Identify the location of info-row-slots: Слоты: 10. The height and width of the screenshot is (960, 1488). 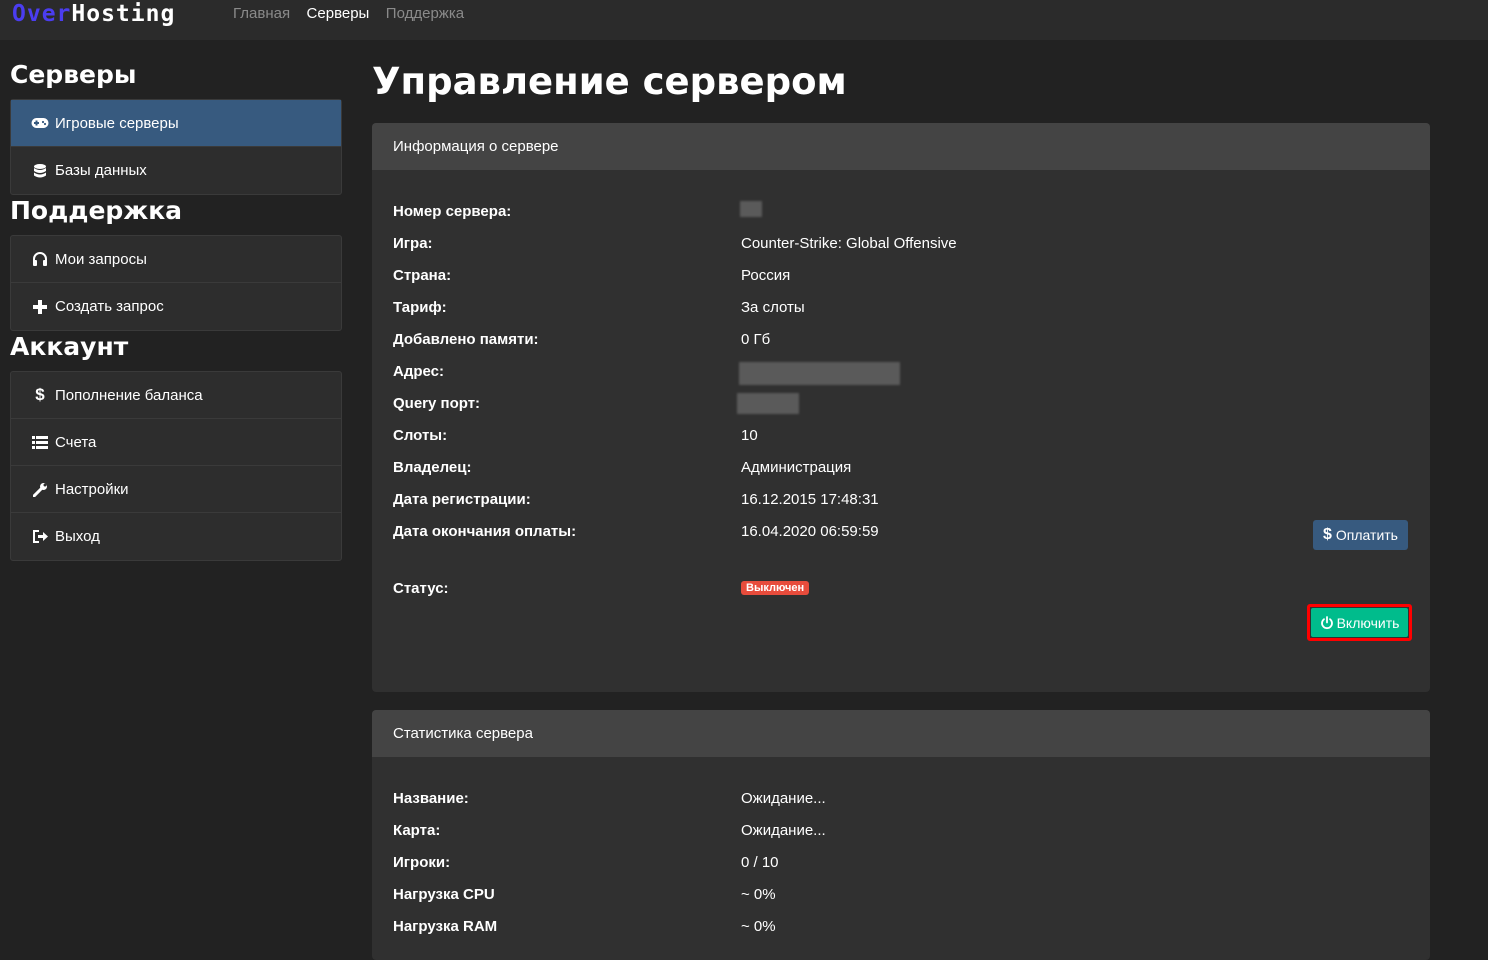
(898, 443).